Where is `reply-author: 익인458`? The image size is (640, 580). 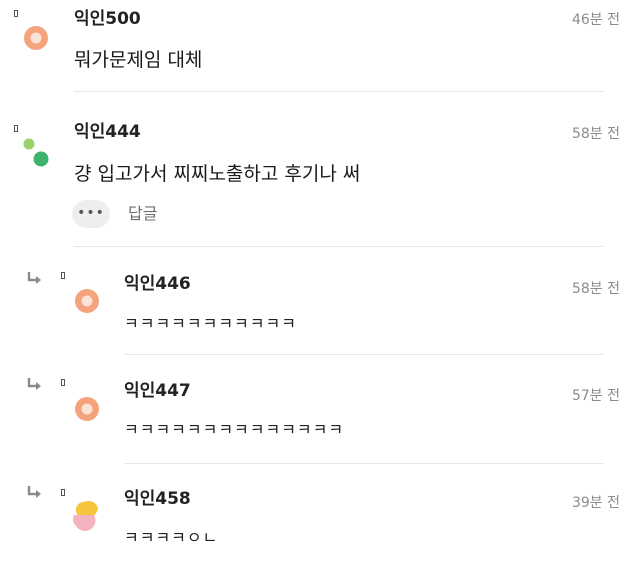
reply-author: 익인458 is located at coordinates (157, 499).